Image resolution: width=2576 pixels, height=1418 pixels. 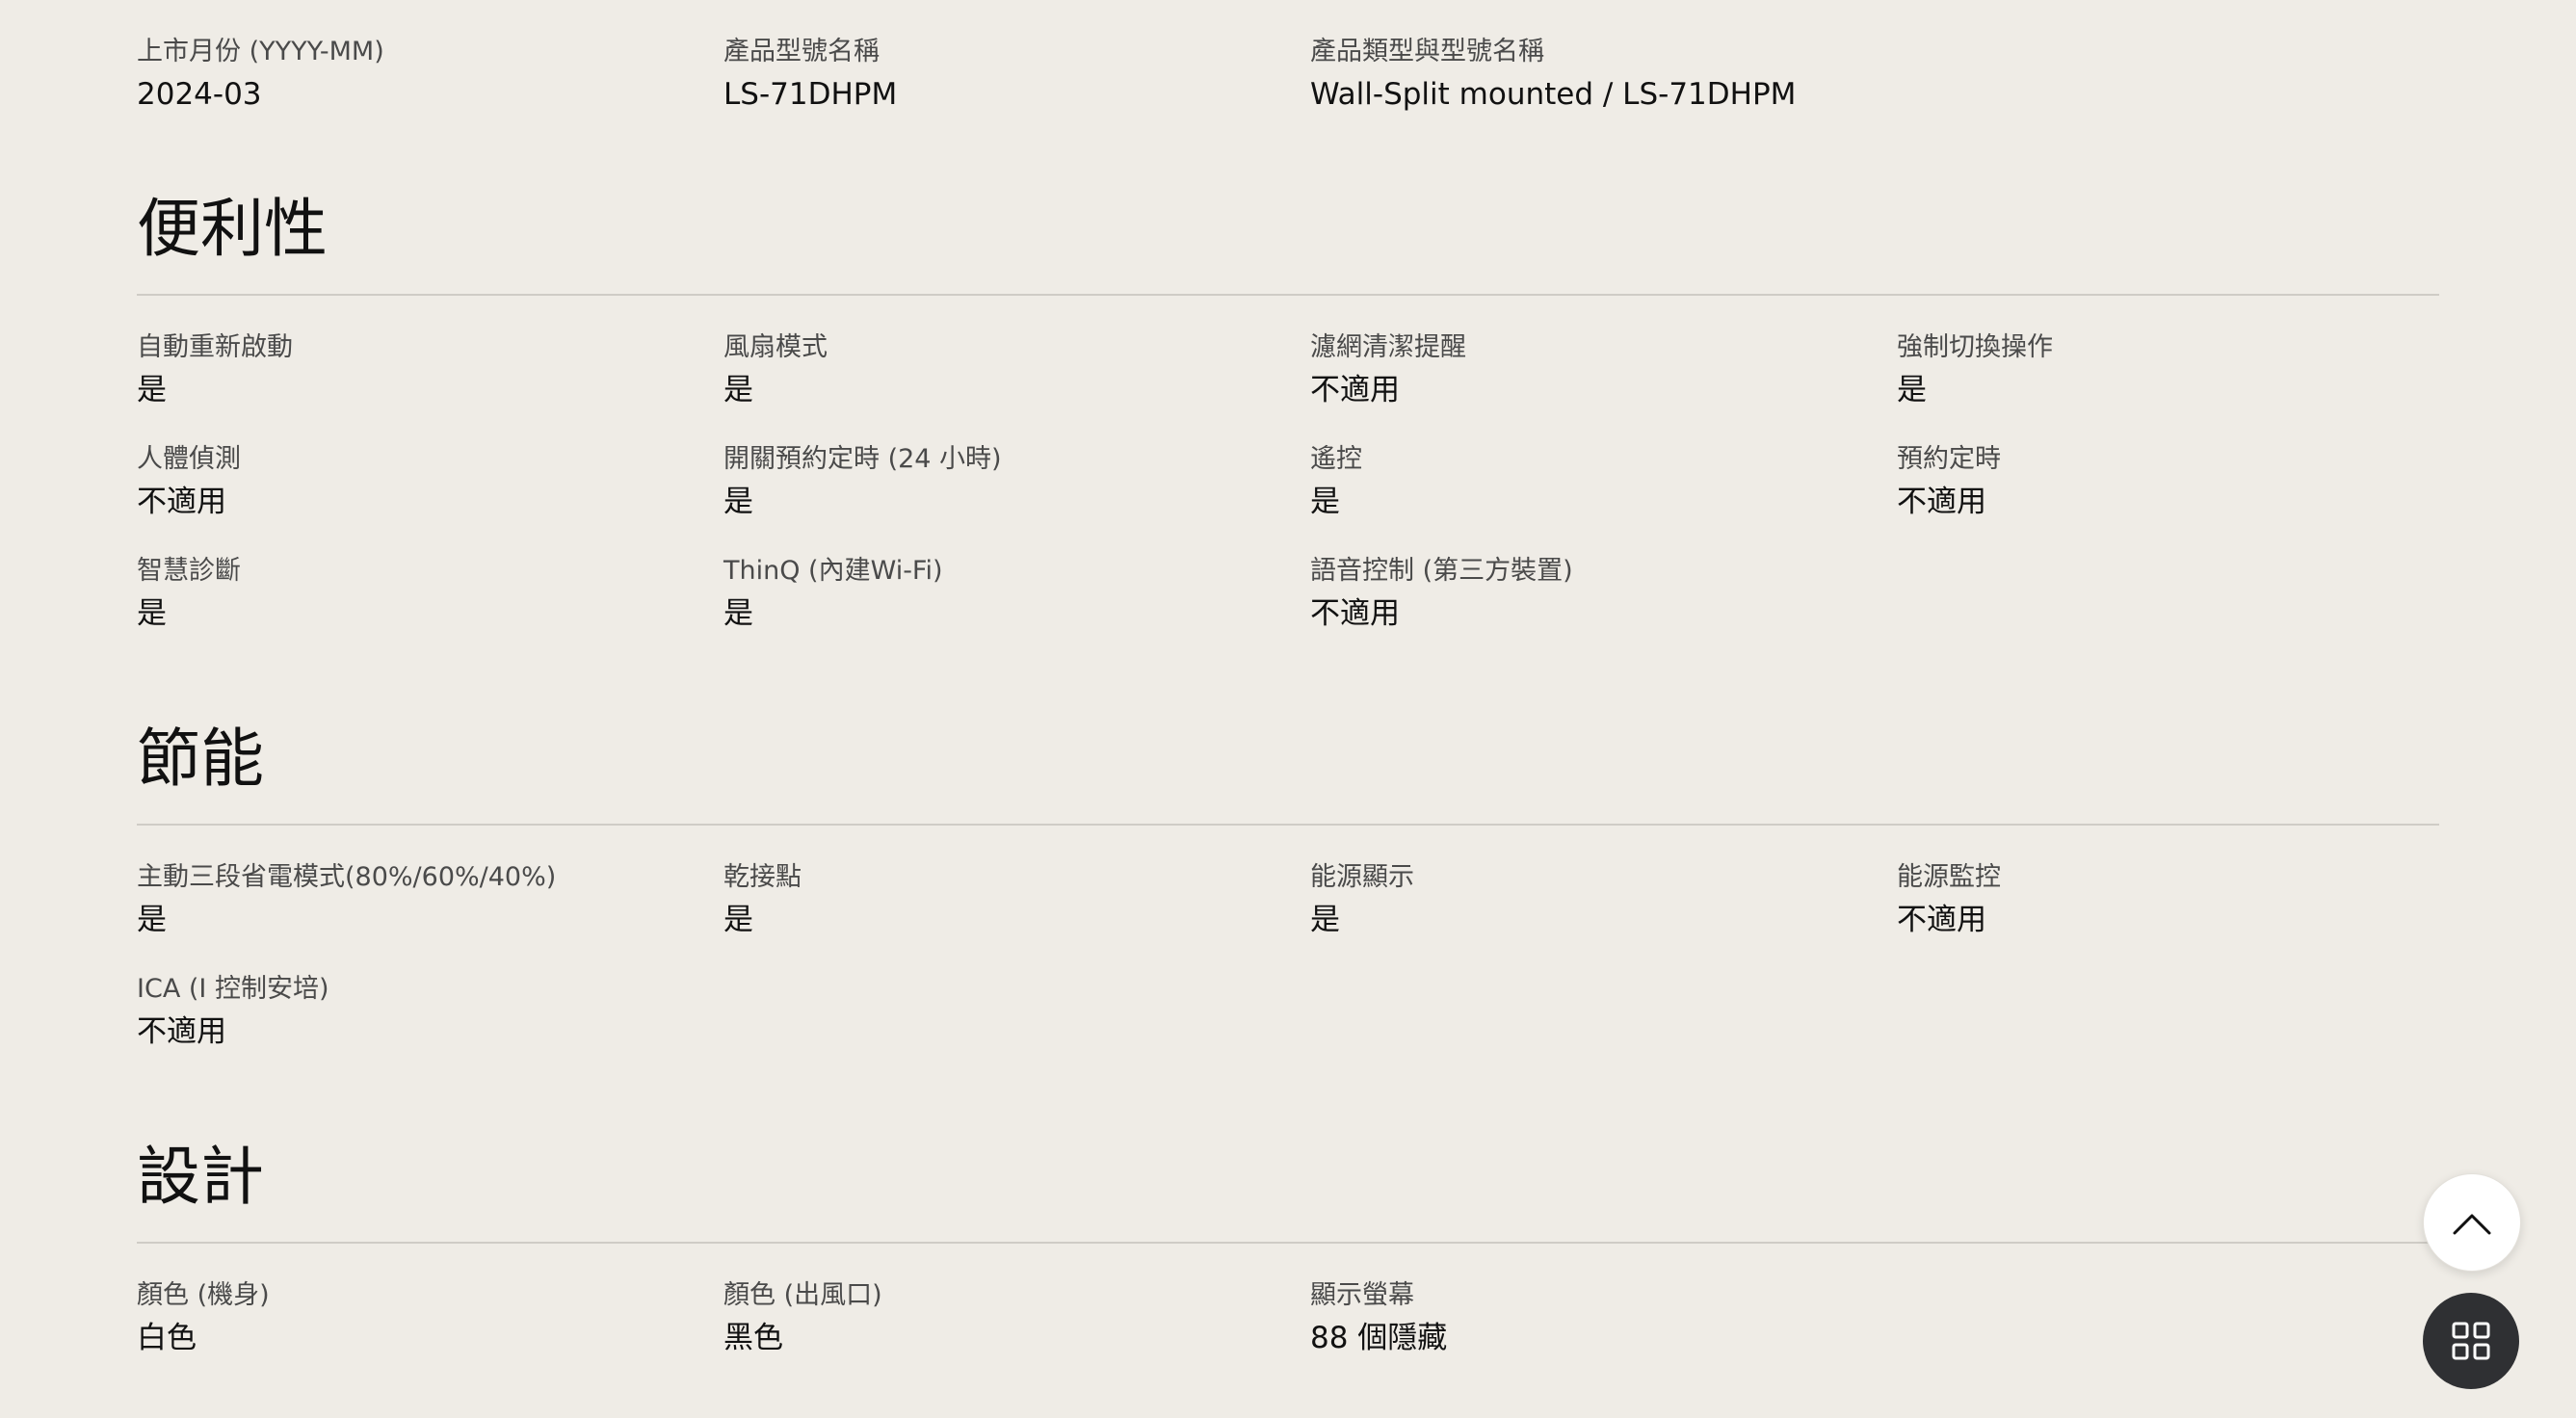 I want to click on section-design: 設計 顏色 (機身) 白色 顏色 (出風口) 黑色 顯示螢幕 88 個隱藏, so click(x=1288, y=1250).